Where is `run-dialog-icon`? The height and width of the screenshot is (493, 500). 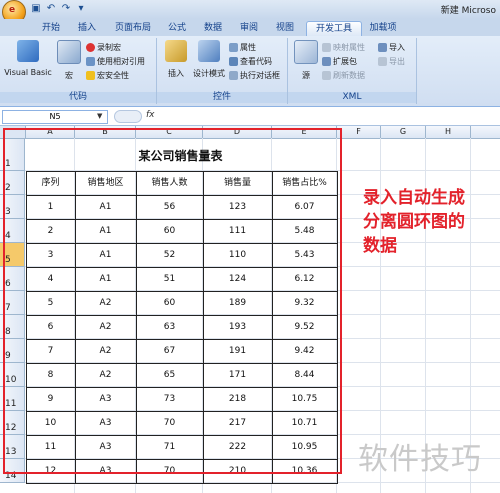
run-dialog-icon is located at coordinates (233, 75).